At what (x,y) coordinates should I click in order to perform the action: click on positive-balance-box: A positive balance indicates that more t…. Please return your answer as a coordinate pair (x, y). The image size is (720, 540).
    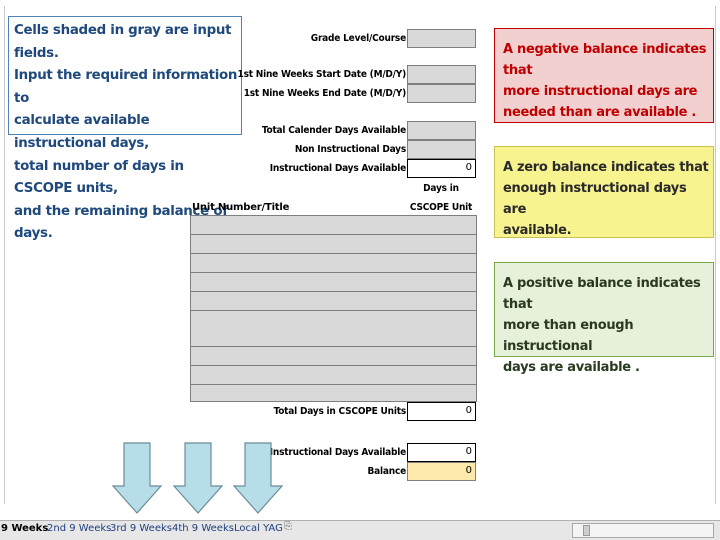
    Looking at the image, I should click on (604, 318).